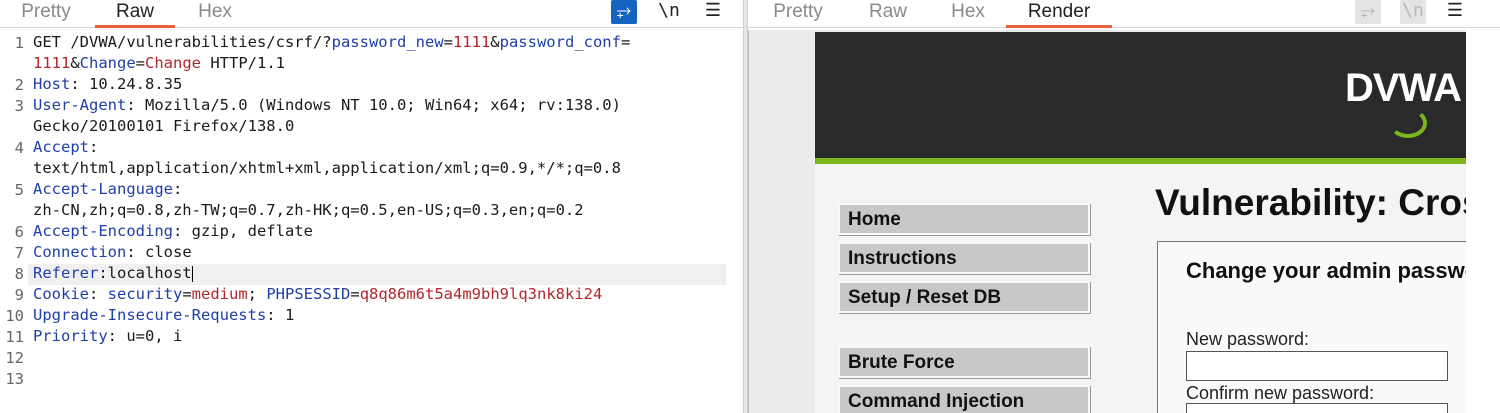 This screenshot has width=1500, height=413. I want to click on menu-home: Home, so click(964, 219).